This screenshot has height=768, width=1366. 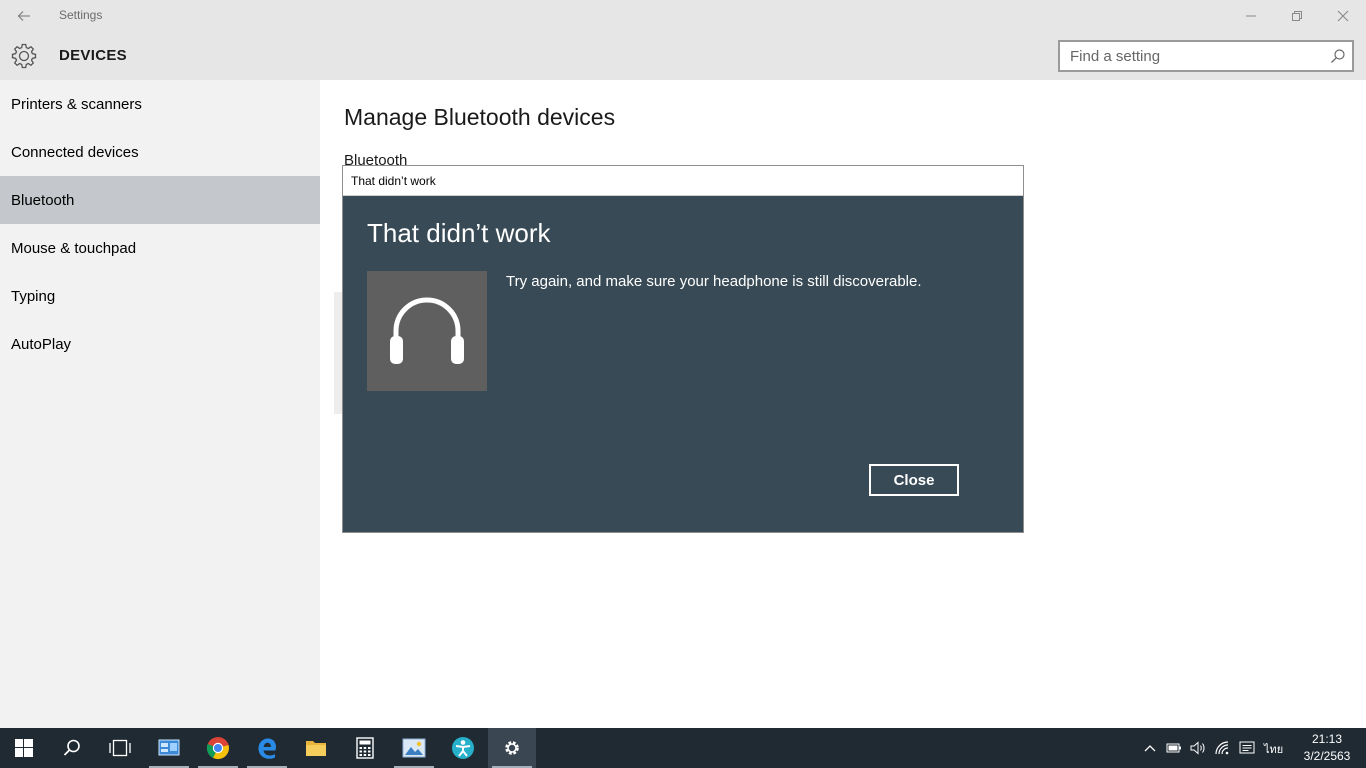 I want to click on taskbar: ไทย 21:13 3/2/2563, so click(x=683, y=748).